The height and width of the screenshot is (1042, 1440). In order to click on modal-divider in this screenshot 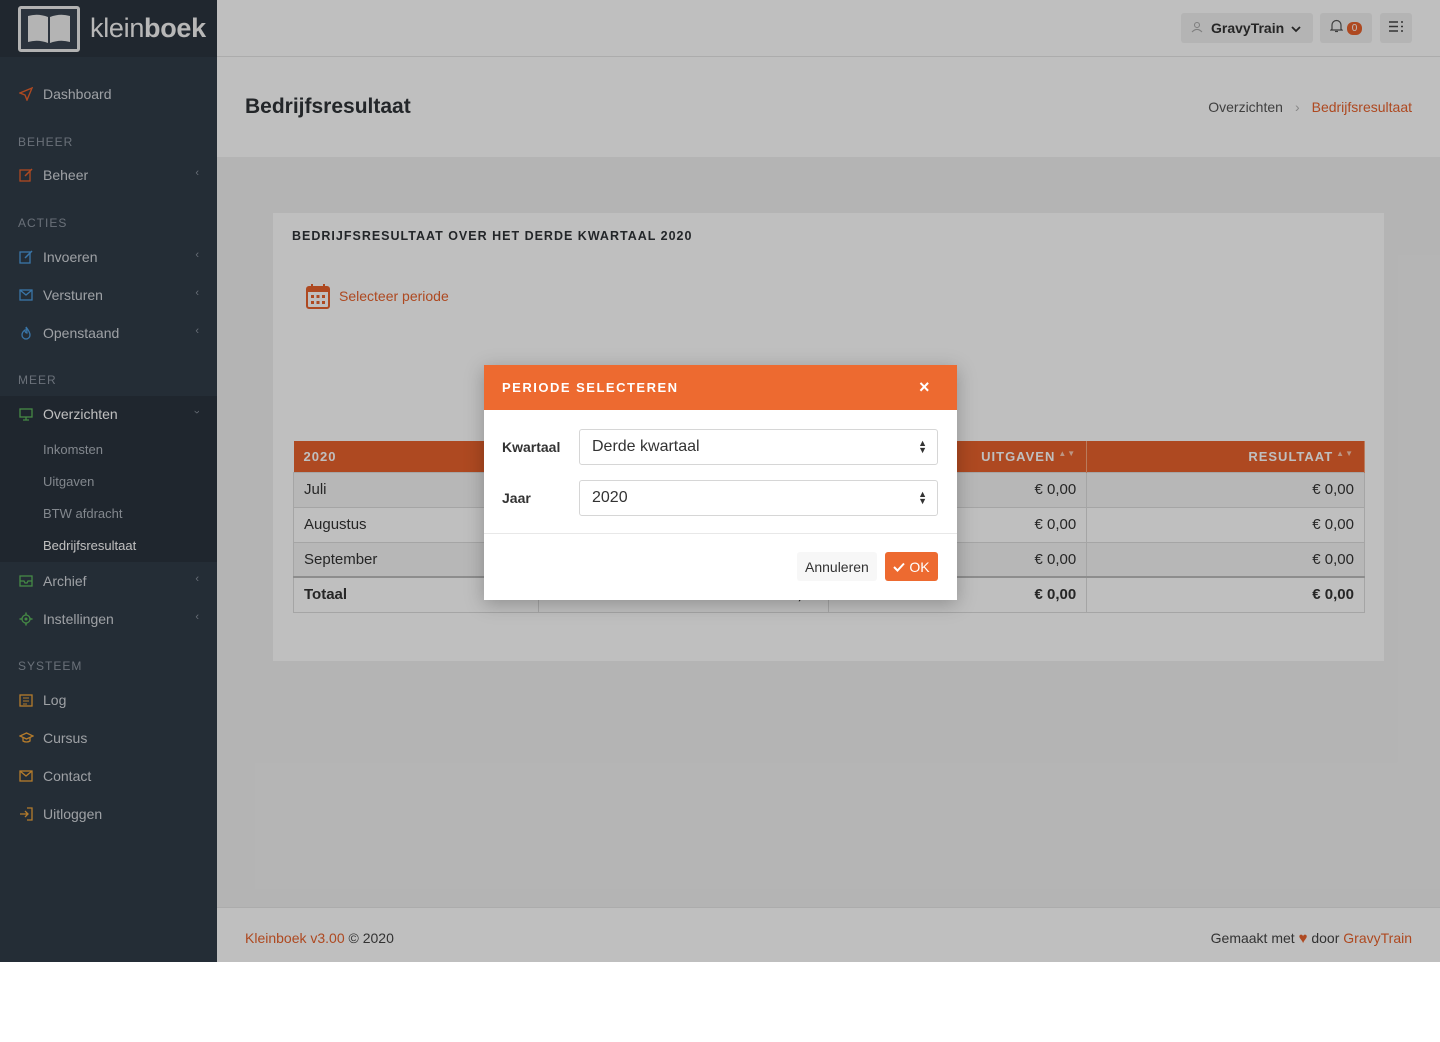, I will do `click(720, 533)`.